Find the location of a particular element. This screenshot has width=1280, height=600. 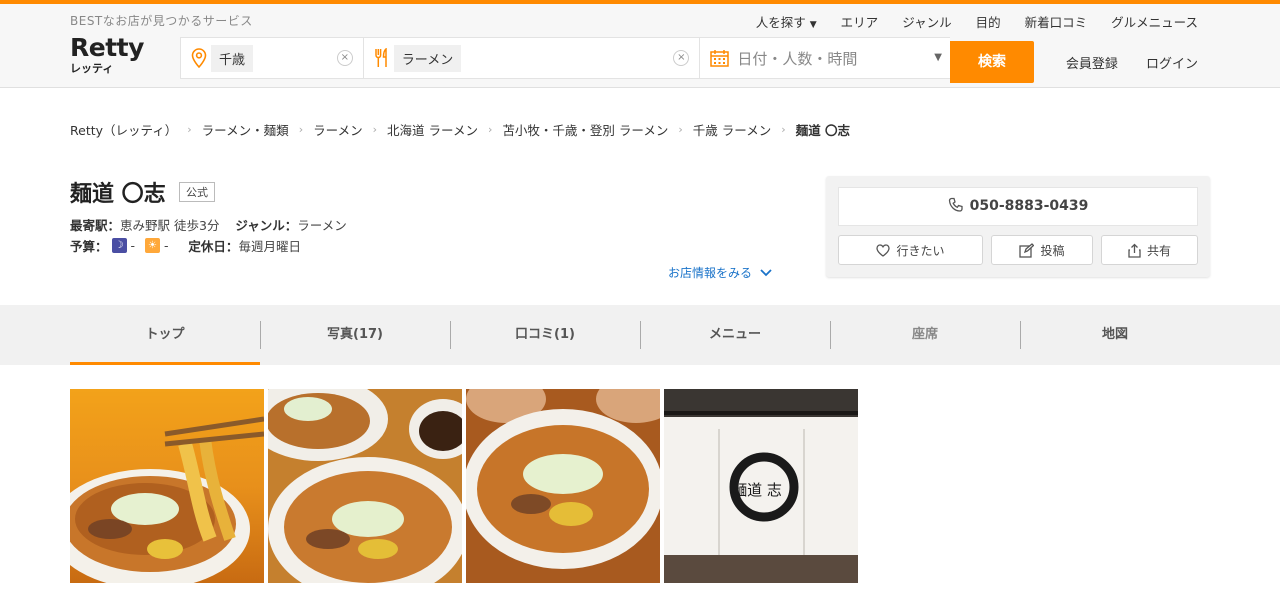

caret-down-icon: ▼ is located at coordinates (938, 57).